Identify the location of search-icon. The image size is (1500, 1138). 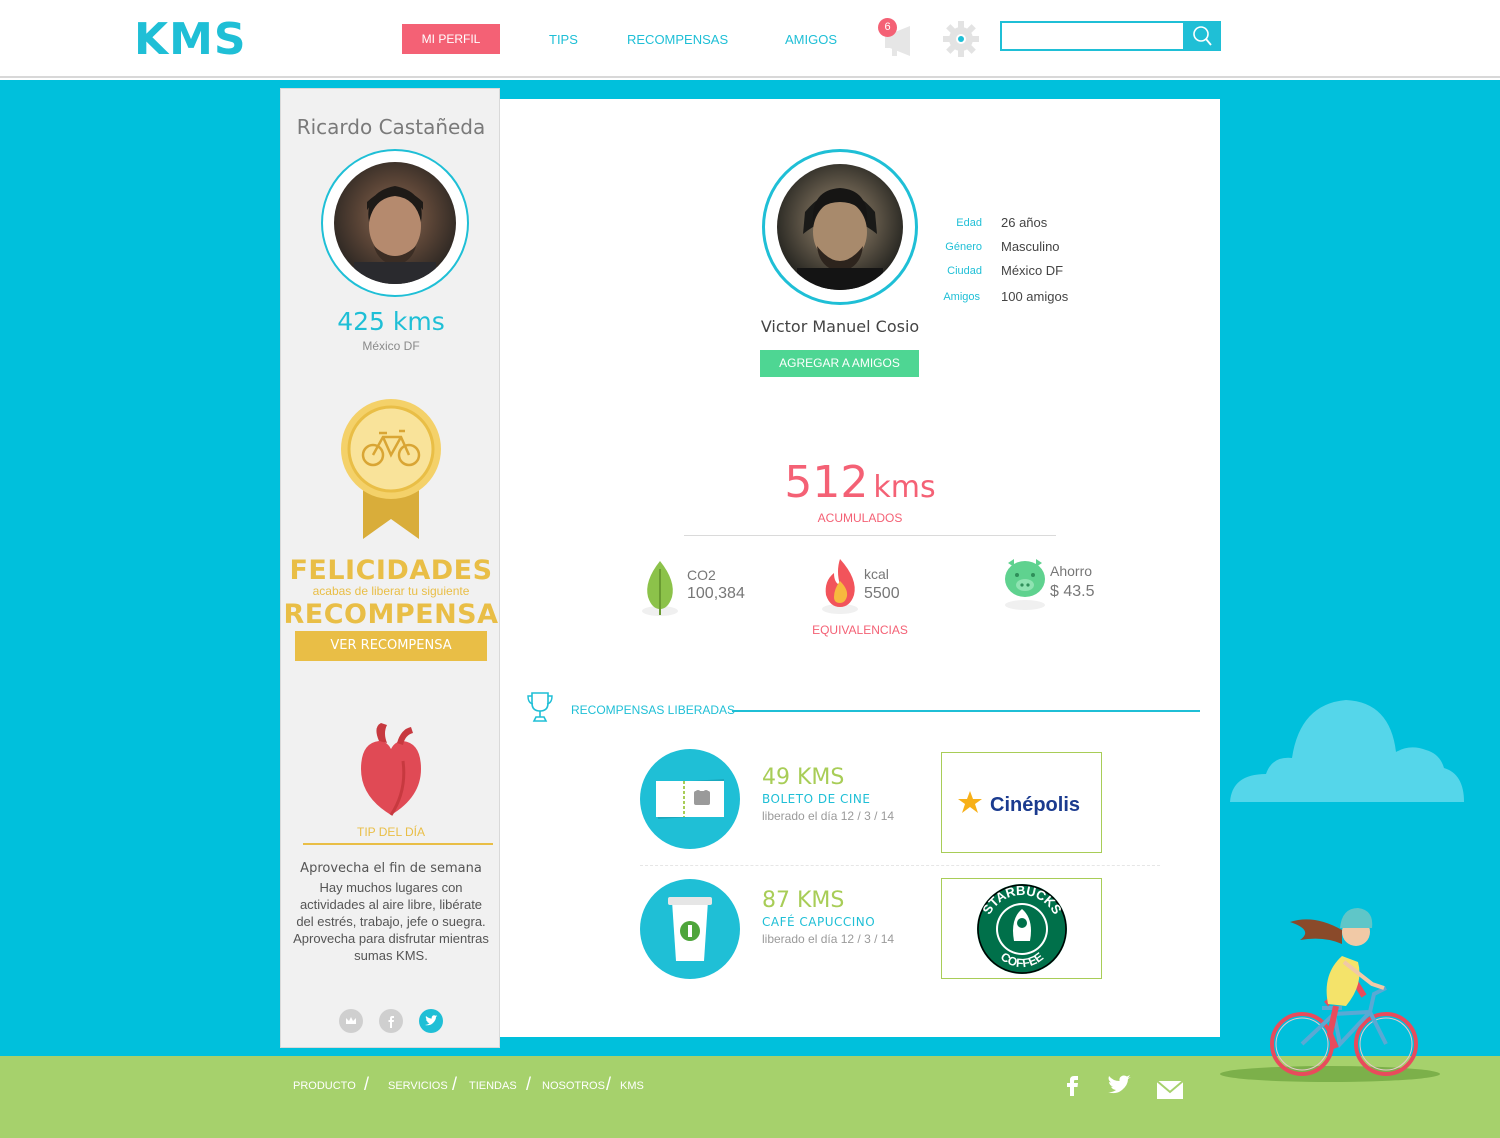
(1202, 36).